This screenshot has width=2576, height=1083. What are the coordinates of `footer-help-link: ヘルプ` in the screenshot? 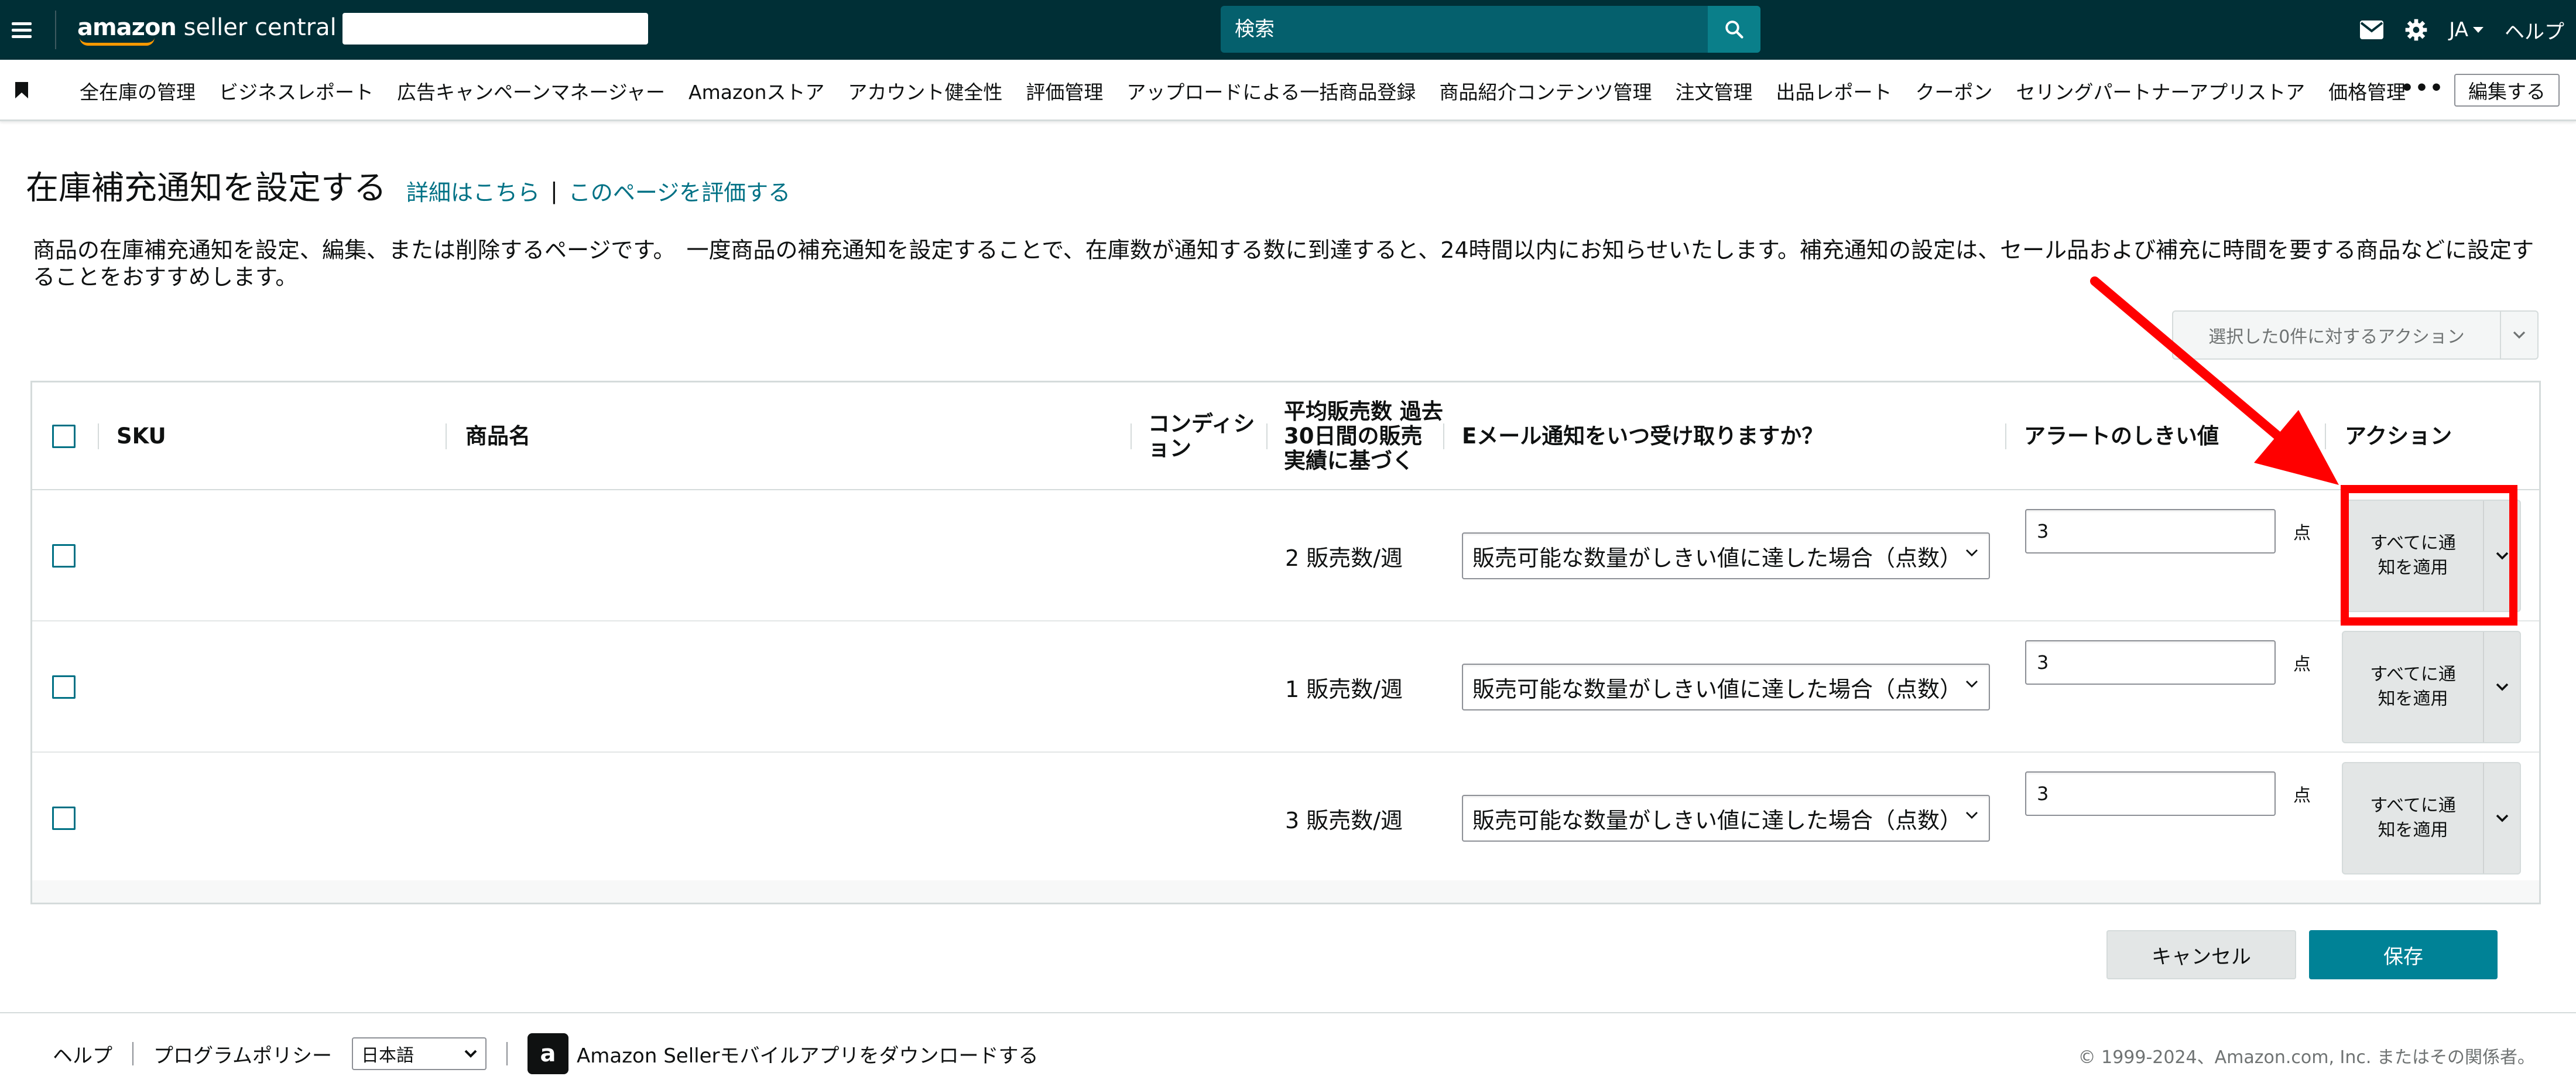 It's located at (82, 1054).